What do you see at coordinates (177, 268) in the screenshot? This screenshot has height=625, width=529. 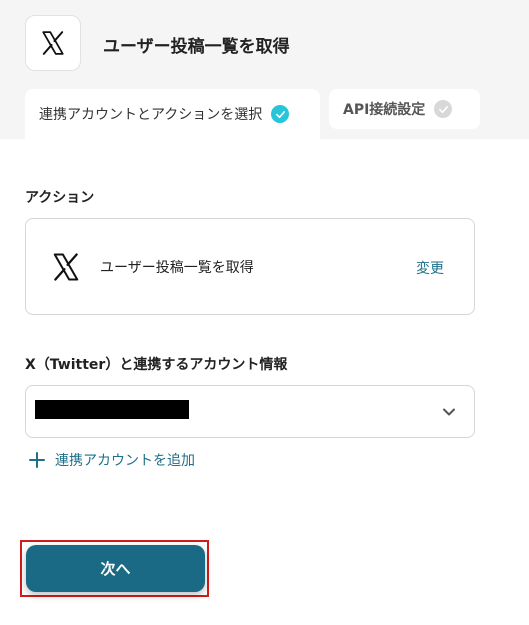 I see `action-name: ユーザー投稿一覧を取得` at bounding box center [177, 268].